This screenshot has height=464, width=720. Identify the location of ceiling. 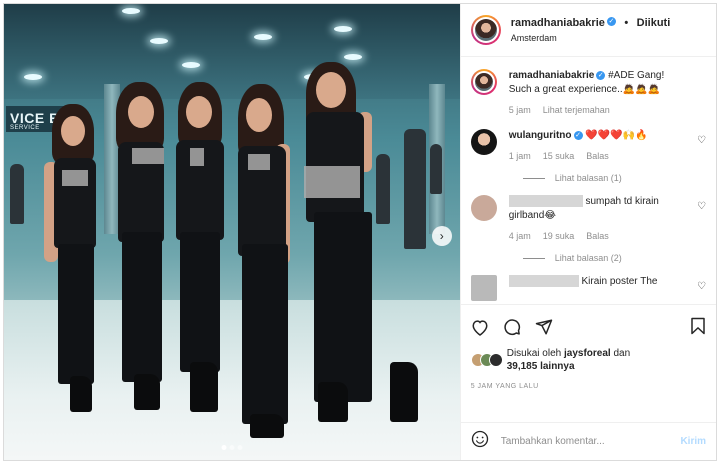
(232, 51).